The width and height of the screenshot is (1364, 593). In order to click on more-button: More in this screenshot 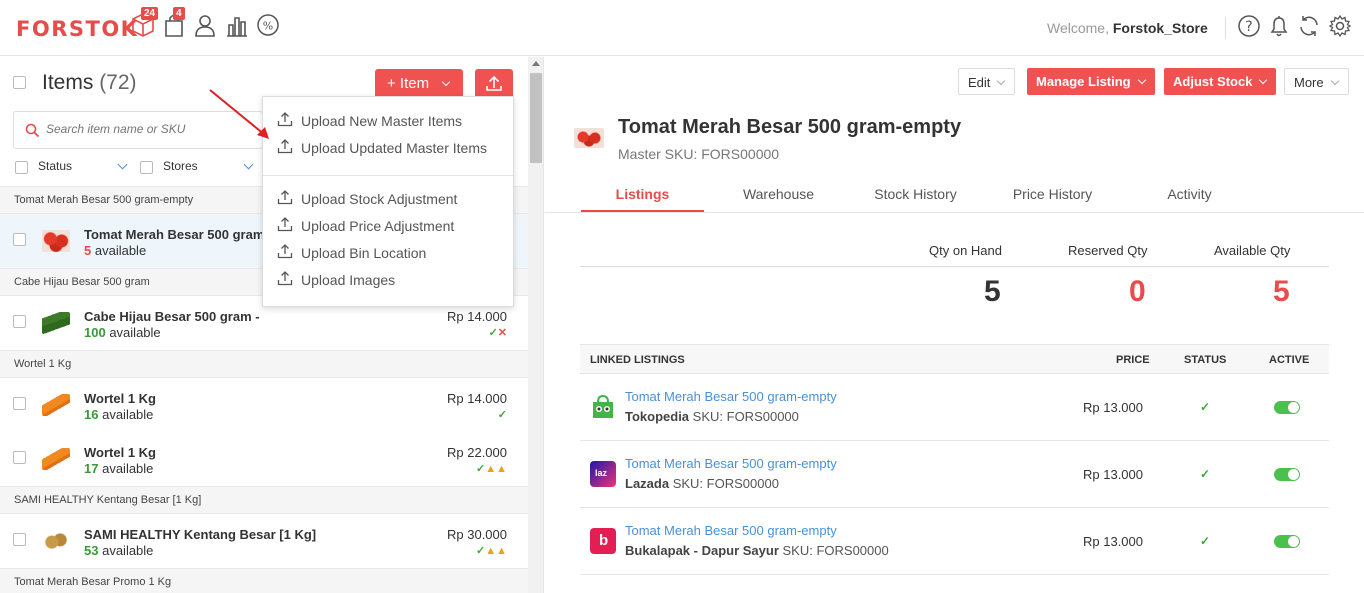, I will do `click(1316, 81)`.